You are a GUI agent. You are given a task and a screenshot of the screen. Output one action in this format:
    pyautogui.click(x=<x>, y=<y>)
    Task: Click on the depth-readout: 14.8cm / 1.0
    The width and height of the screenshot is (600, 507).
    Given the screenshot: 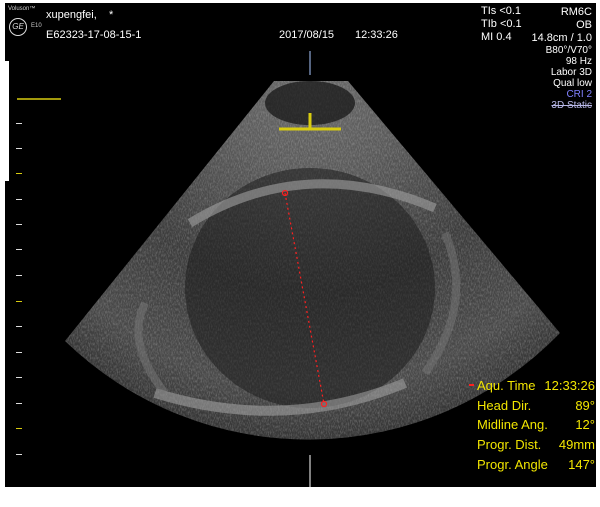 What is the action you would take?
    pyautogui.click(x=561, y=38)
    